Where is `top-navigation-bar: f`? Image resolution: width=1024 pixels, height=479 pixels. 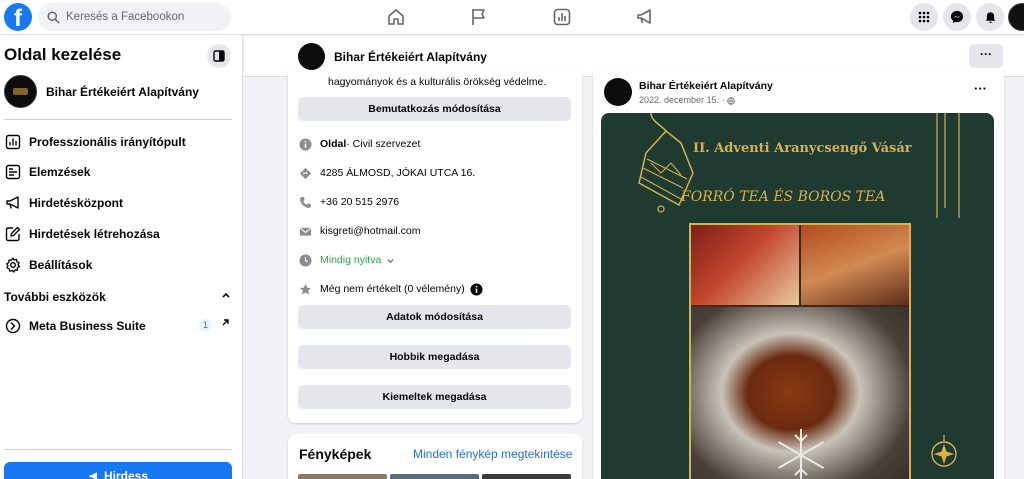 top-navigation-bar: f is located at coordinates (512, 17).